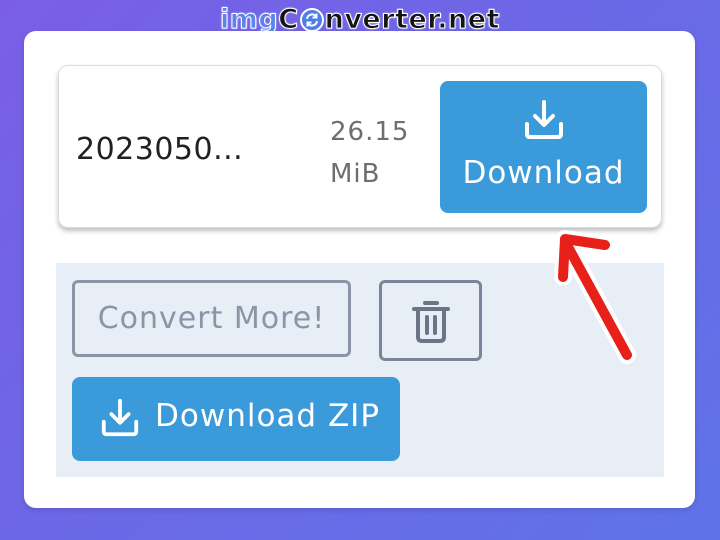  I want to click on download-icon, so click(544, 122).